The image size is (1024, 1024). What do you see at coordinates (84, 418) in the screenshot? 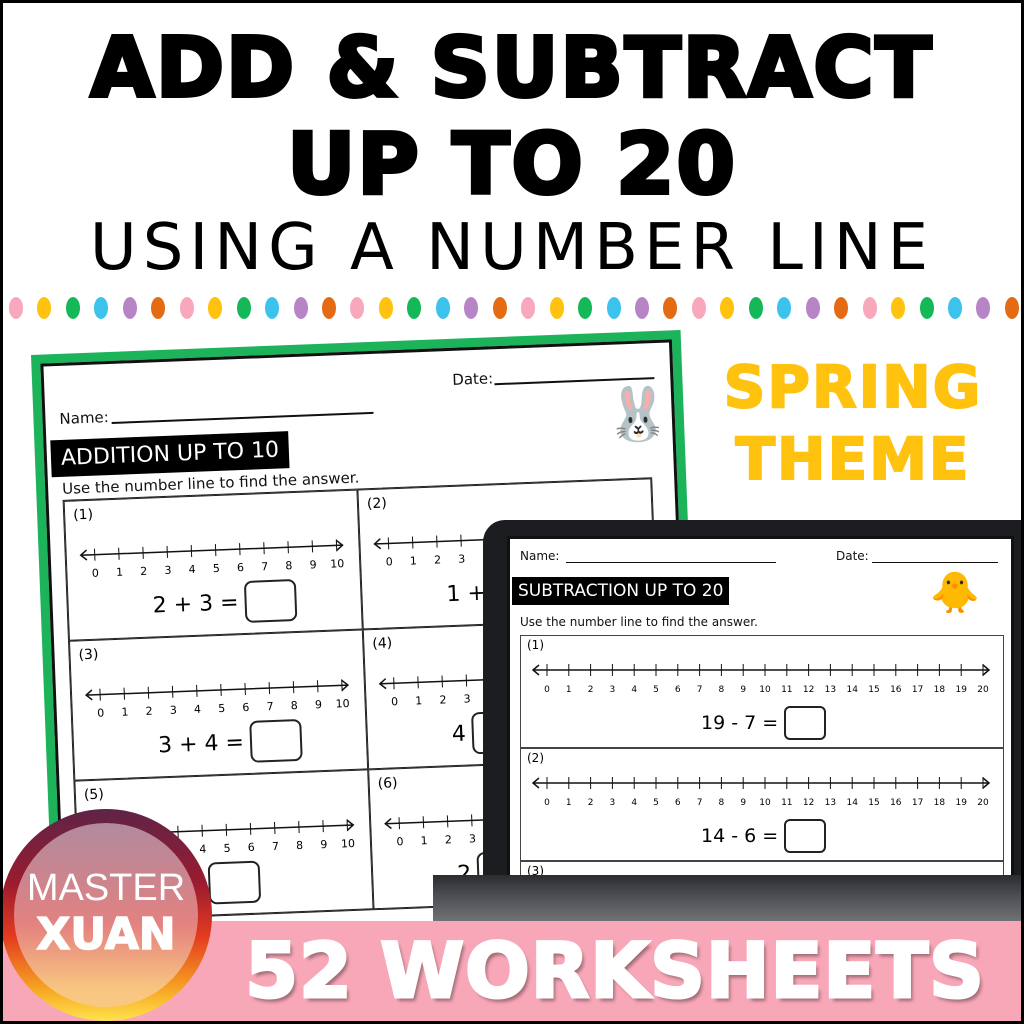
I see `name-label: Name:` at bounding box center [84, 418].